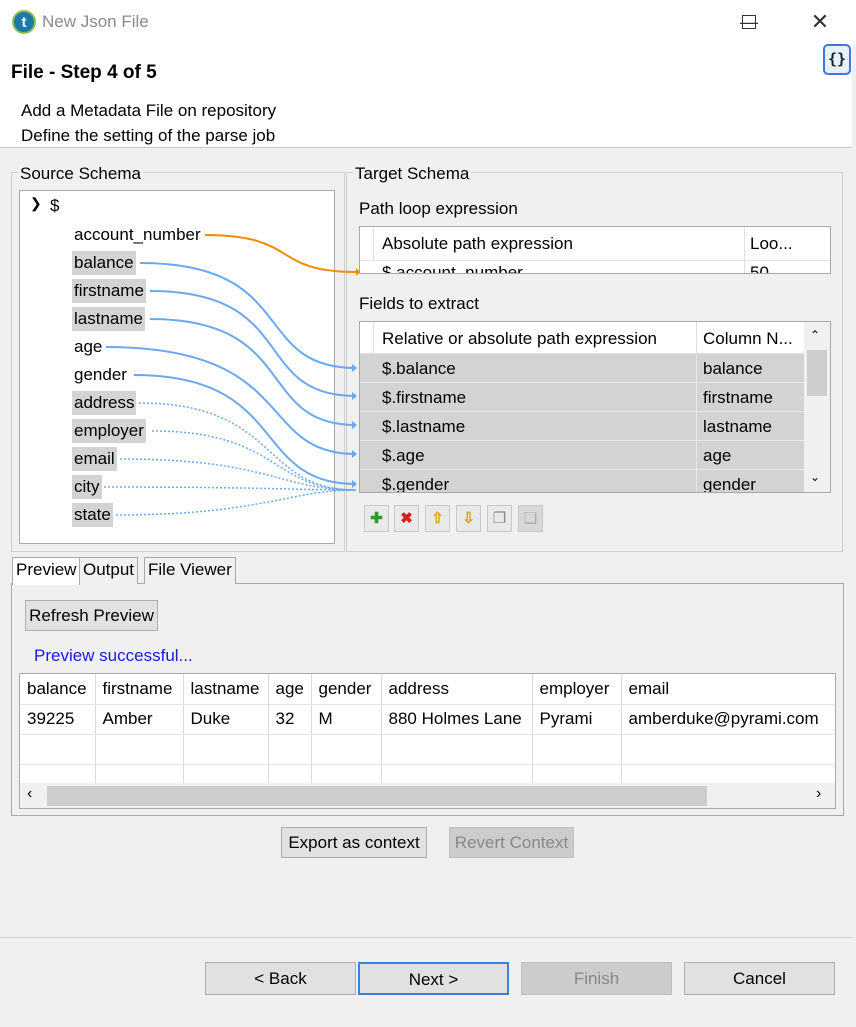  I want to click on mapping-links, so click(231, 375).